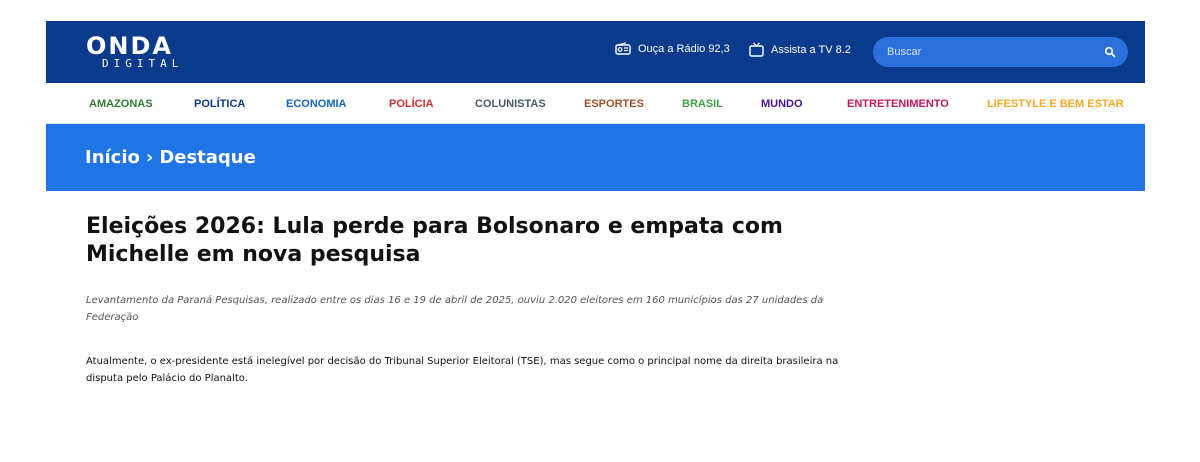 The image size is (1200, 462). Describe the element at coordinates (898, 104) in the screenshot. I see `nav-item-entretenimento: ENTRETENIMENTO` at that location.